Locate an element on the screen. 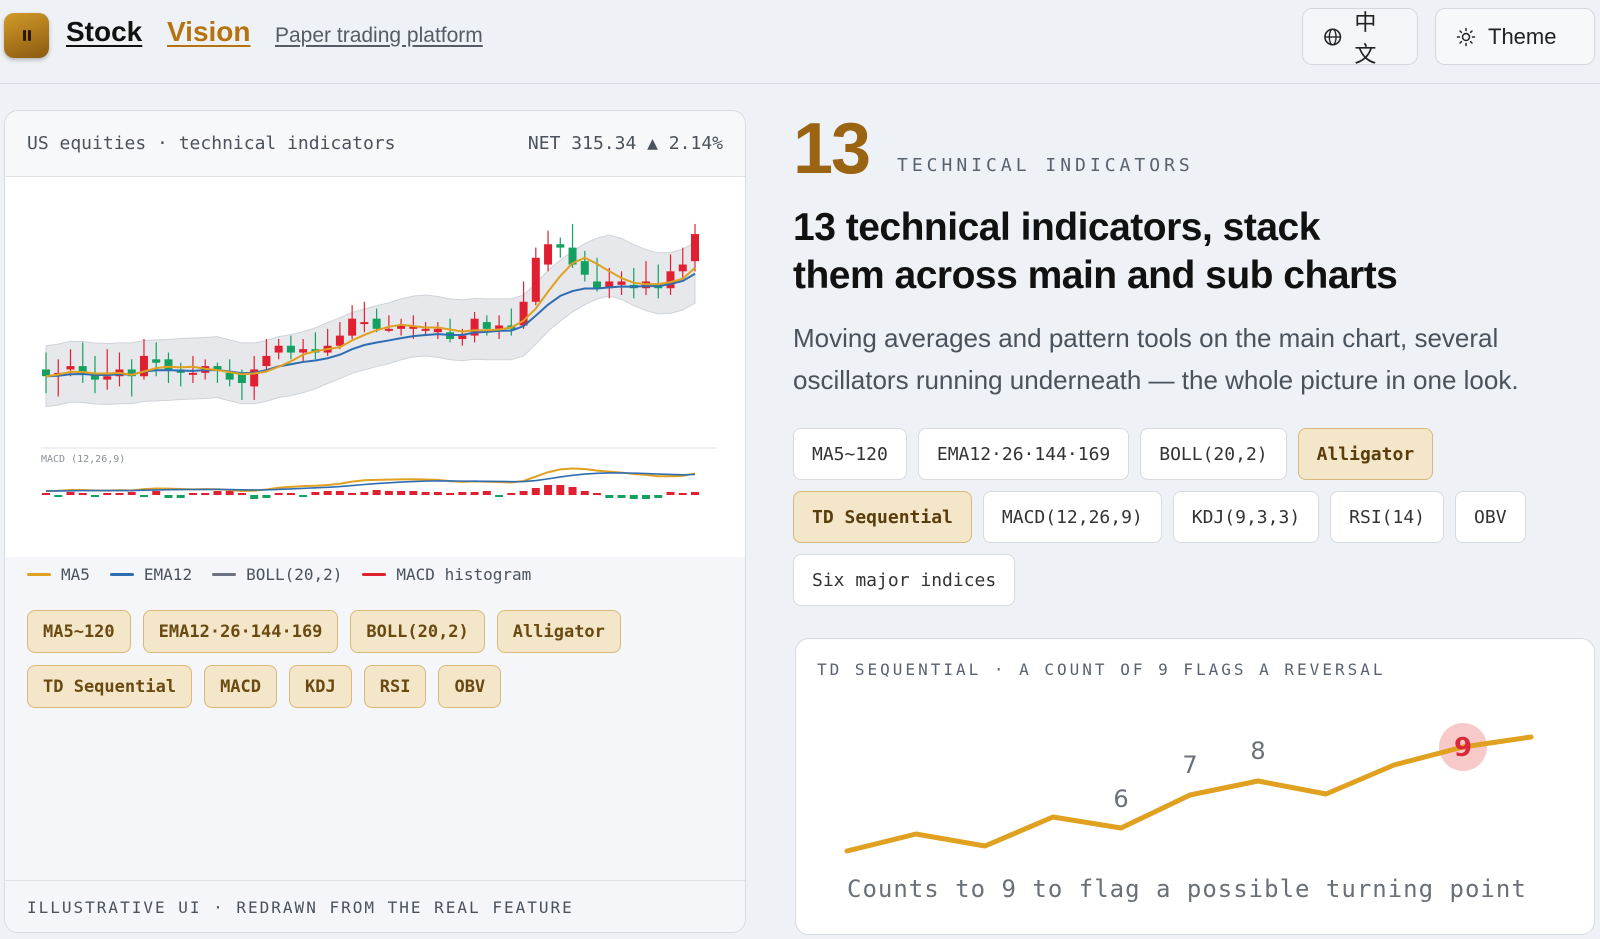 The height and width of the screenshot is (939, 1600). brand-name-vision: Vision is located at coordinates (209, 32).